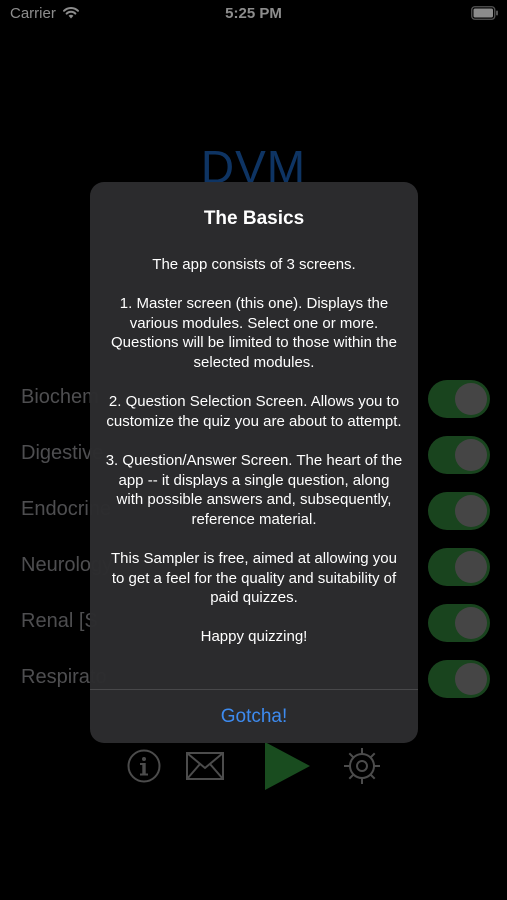 This screenshot has height=900, width=507. What do you see at coordinates (254, 218) in the screenshot?
I see `alert-title: The Basics` at bounding box center [254, 218].